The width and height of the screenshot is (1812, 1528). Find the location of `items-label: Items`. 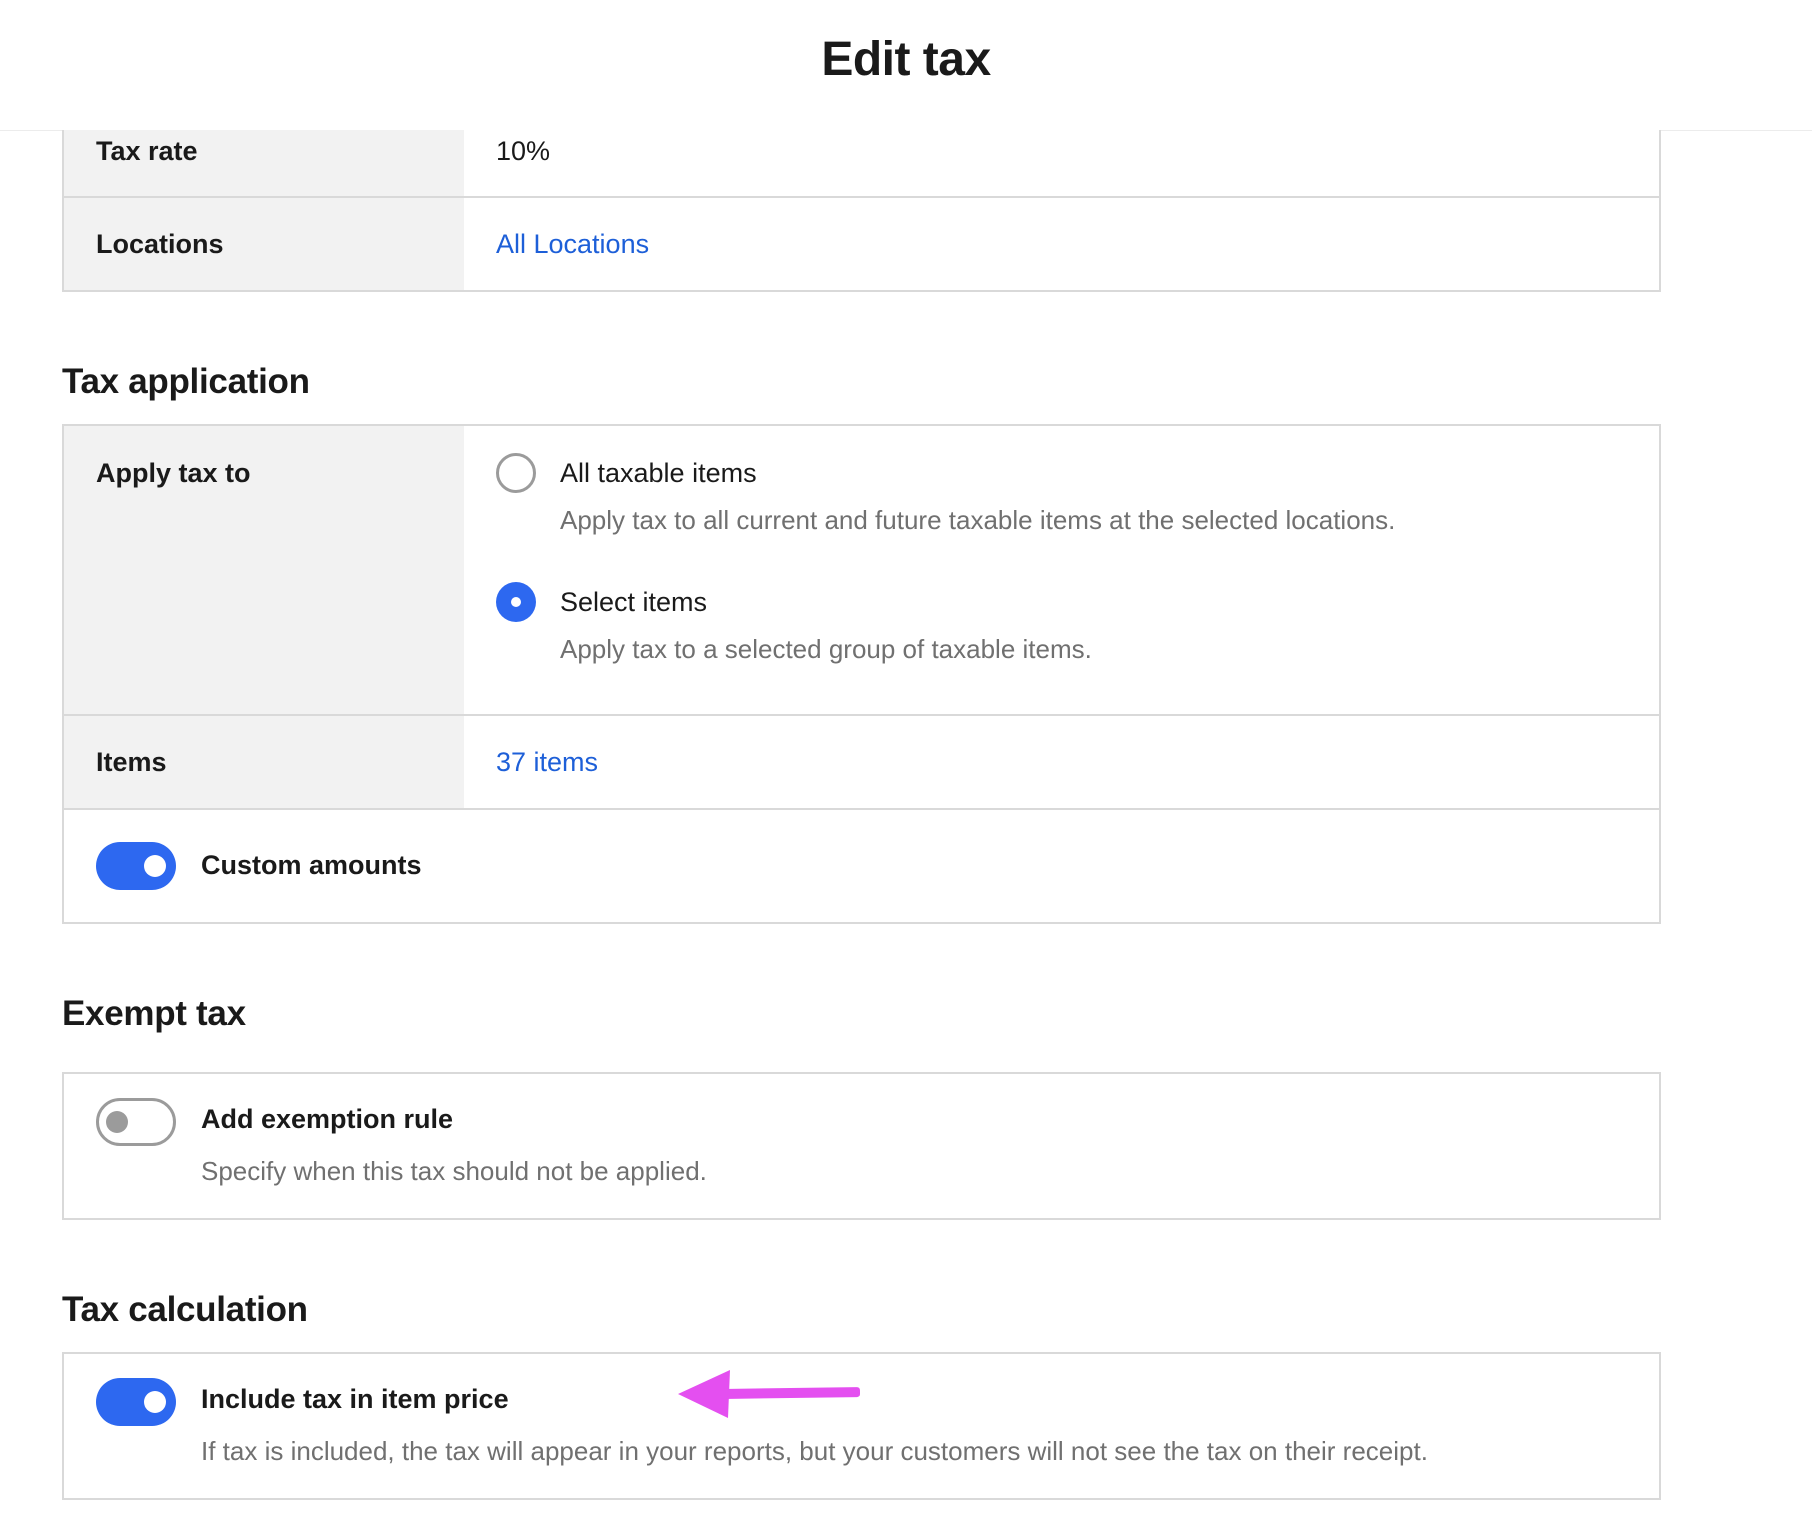

items-label: Items is located at coordinates (264, 762).